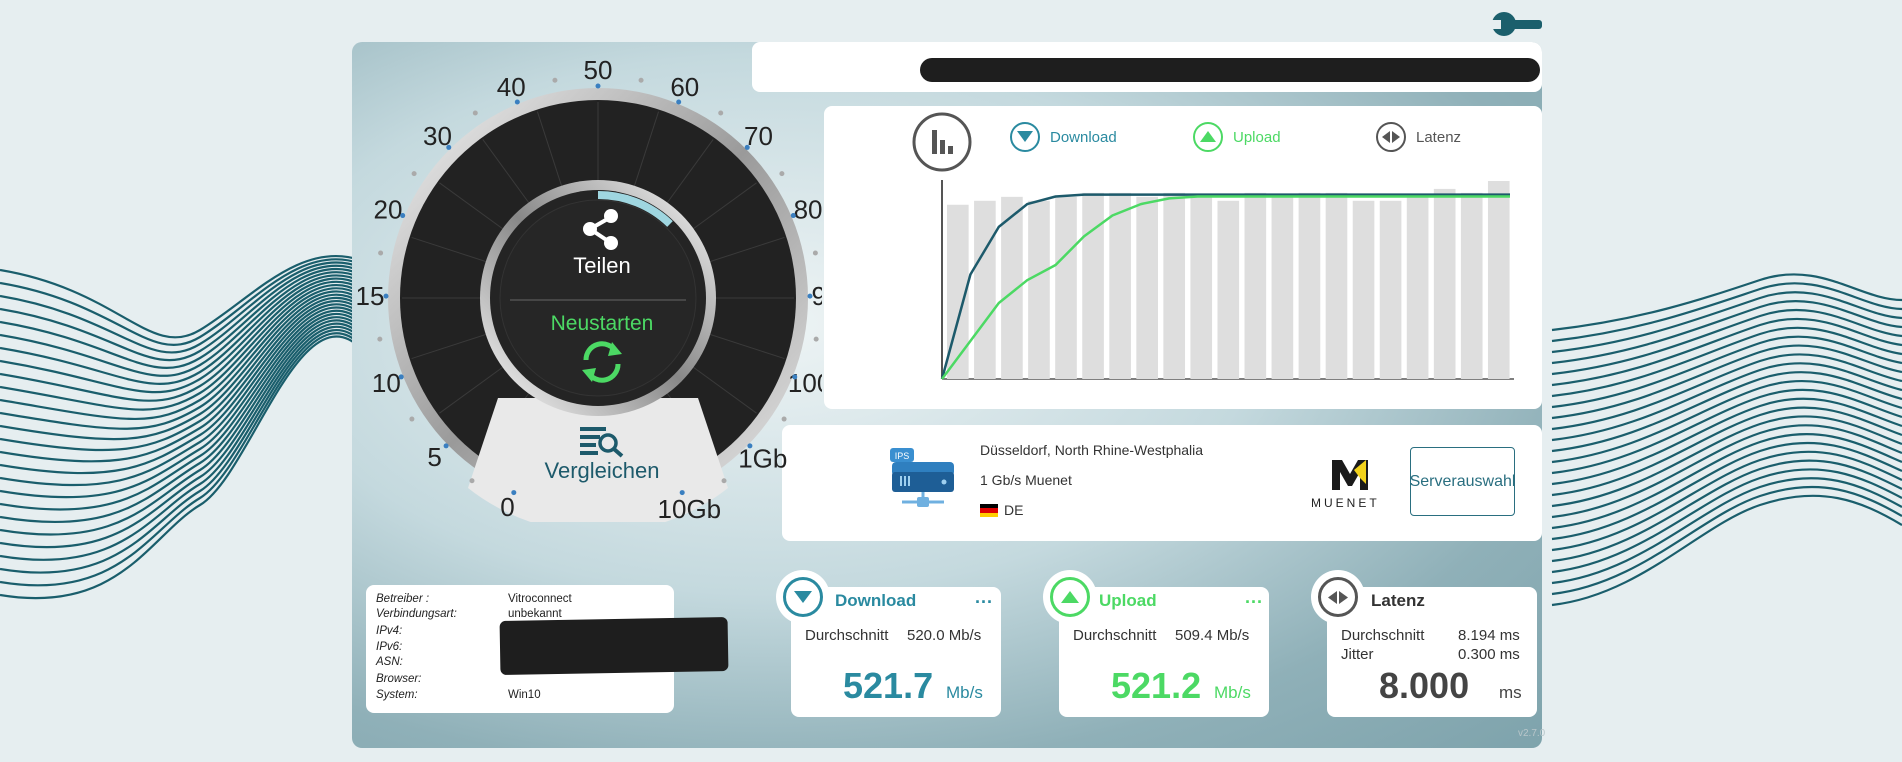 The width and height of the screenshot is (1902, 762). Describe the element at coordinates (1510, 692) in the screenshot. I see `latency-unit: ms` at that location.